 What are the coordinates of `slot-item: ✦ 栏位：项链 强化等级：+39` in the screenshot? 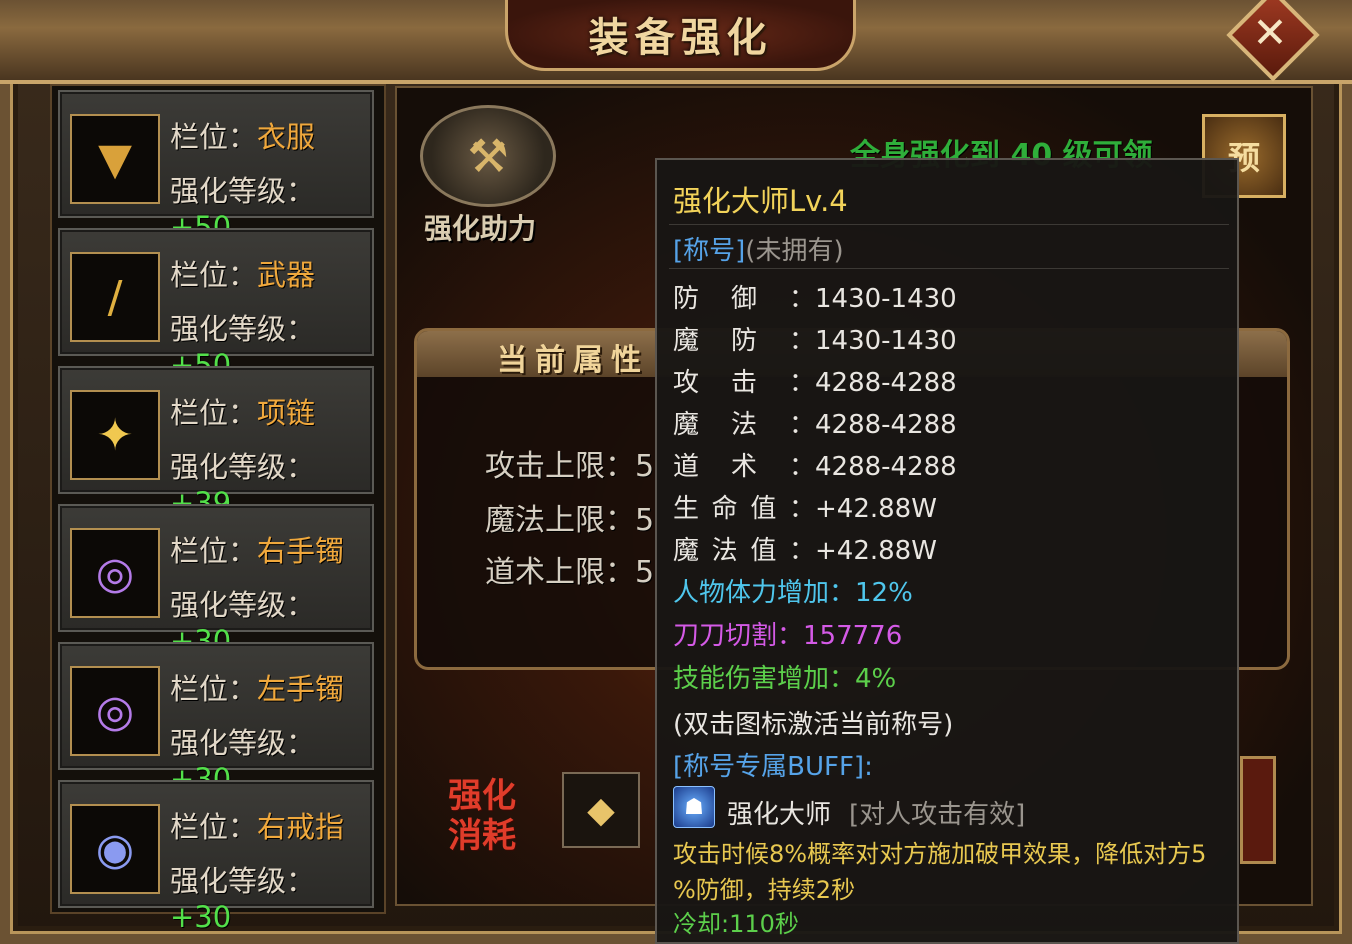 It's located at (216, 443).